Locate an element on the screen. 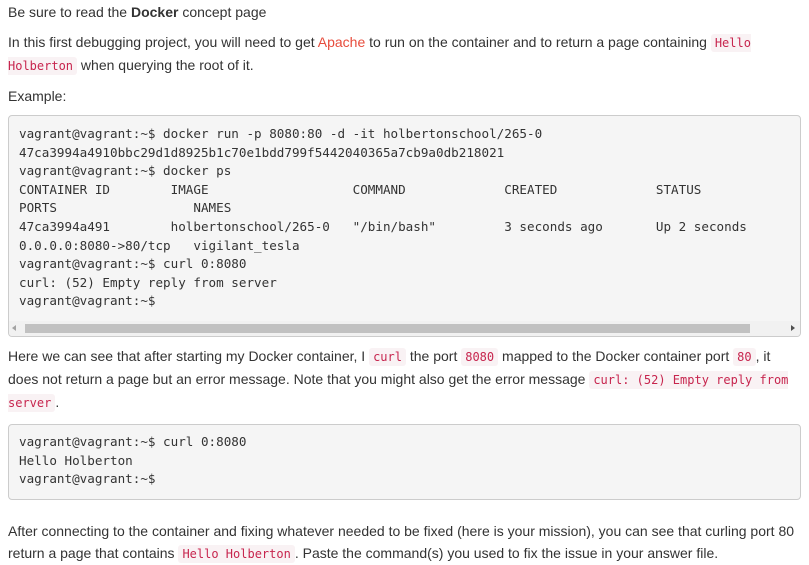 This screenshot has width=809, height=565. docker-concept-strong: Docker is located at coordinates (154, 12).